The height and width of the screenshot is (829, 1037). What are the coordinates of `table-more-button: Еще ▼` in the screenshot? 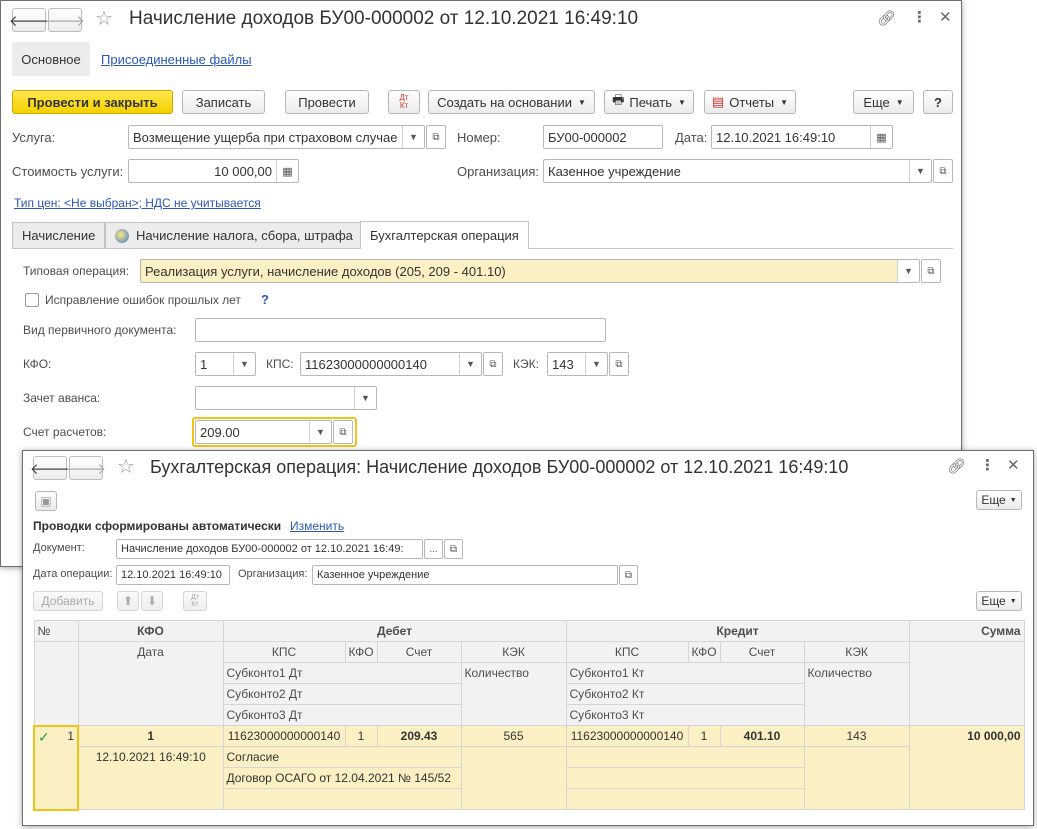 It's located at (999, 601).